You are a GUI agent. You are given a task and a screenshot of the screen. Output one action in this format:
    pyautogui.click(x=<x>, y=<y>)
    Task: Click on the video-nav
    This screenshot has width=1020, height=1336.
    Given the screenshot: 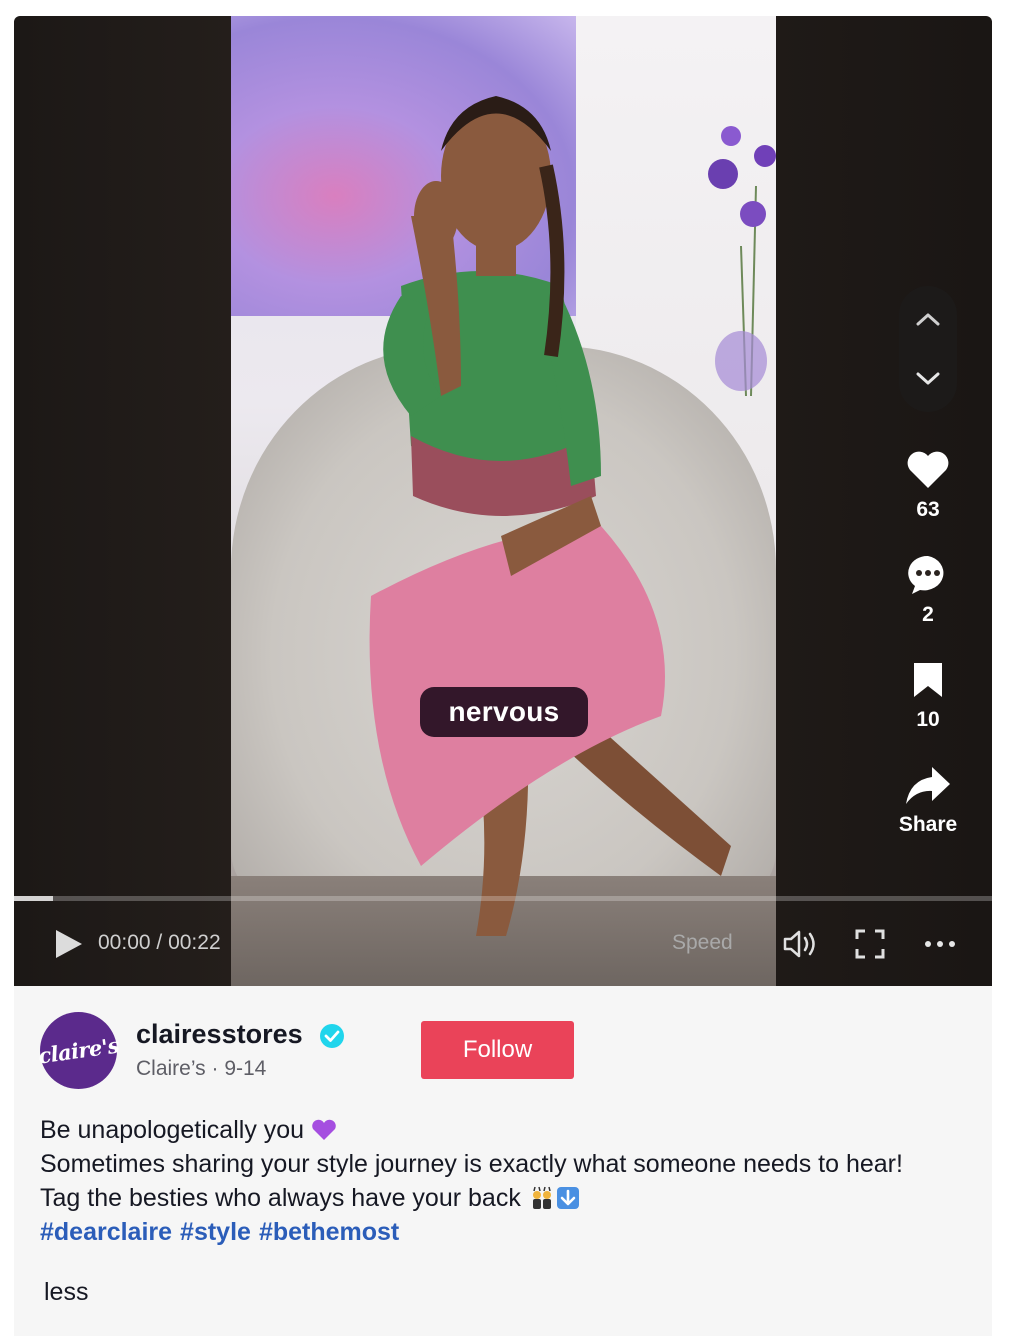 What is the action you would take?
    pyautogui.click(x=928, y=349)
    